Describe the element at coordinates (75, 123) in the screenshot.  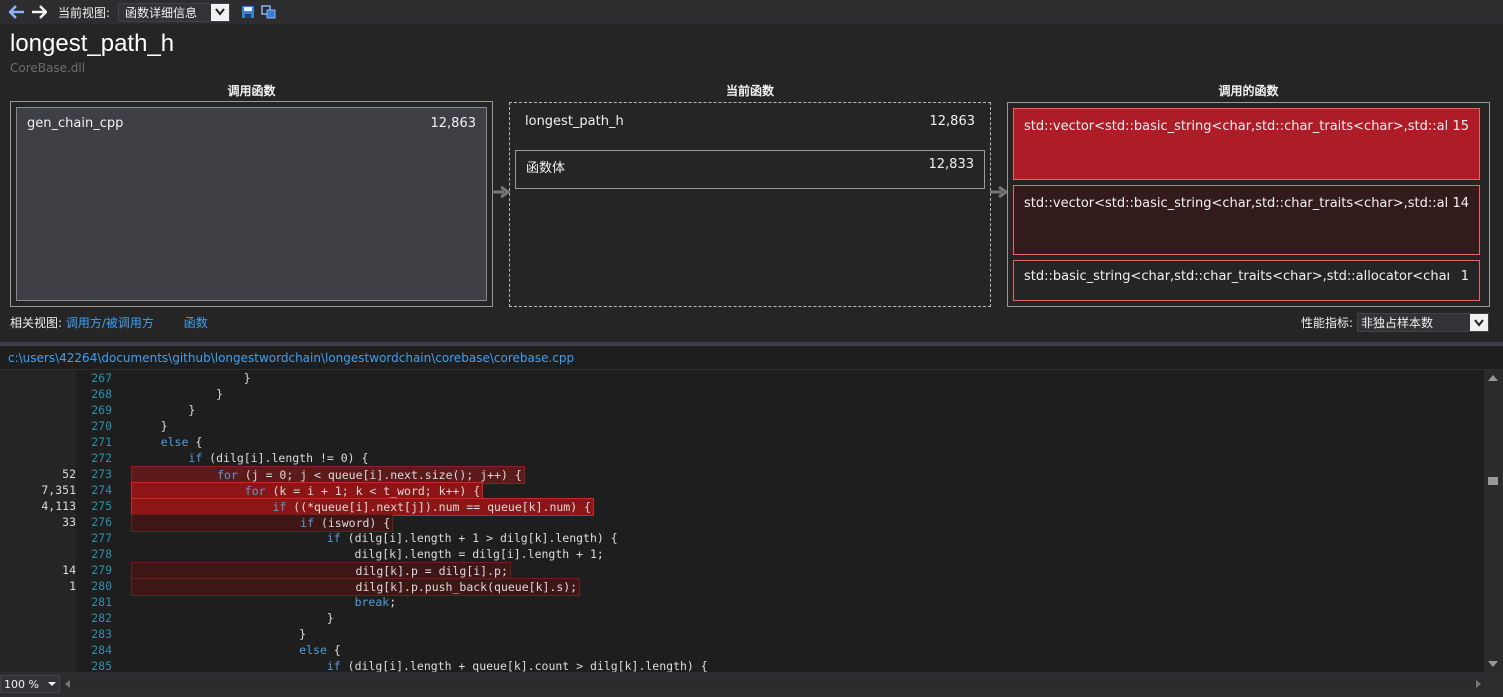
I see `caller-name: gen_chain_cpp` at that location.